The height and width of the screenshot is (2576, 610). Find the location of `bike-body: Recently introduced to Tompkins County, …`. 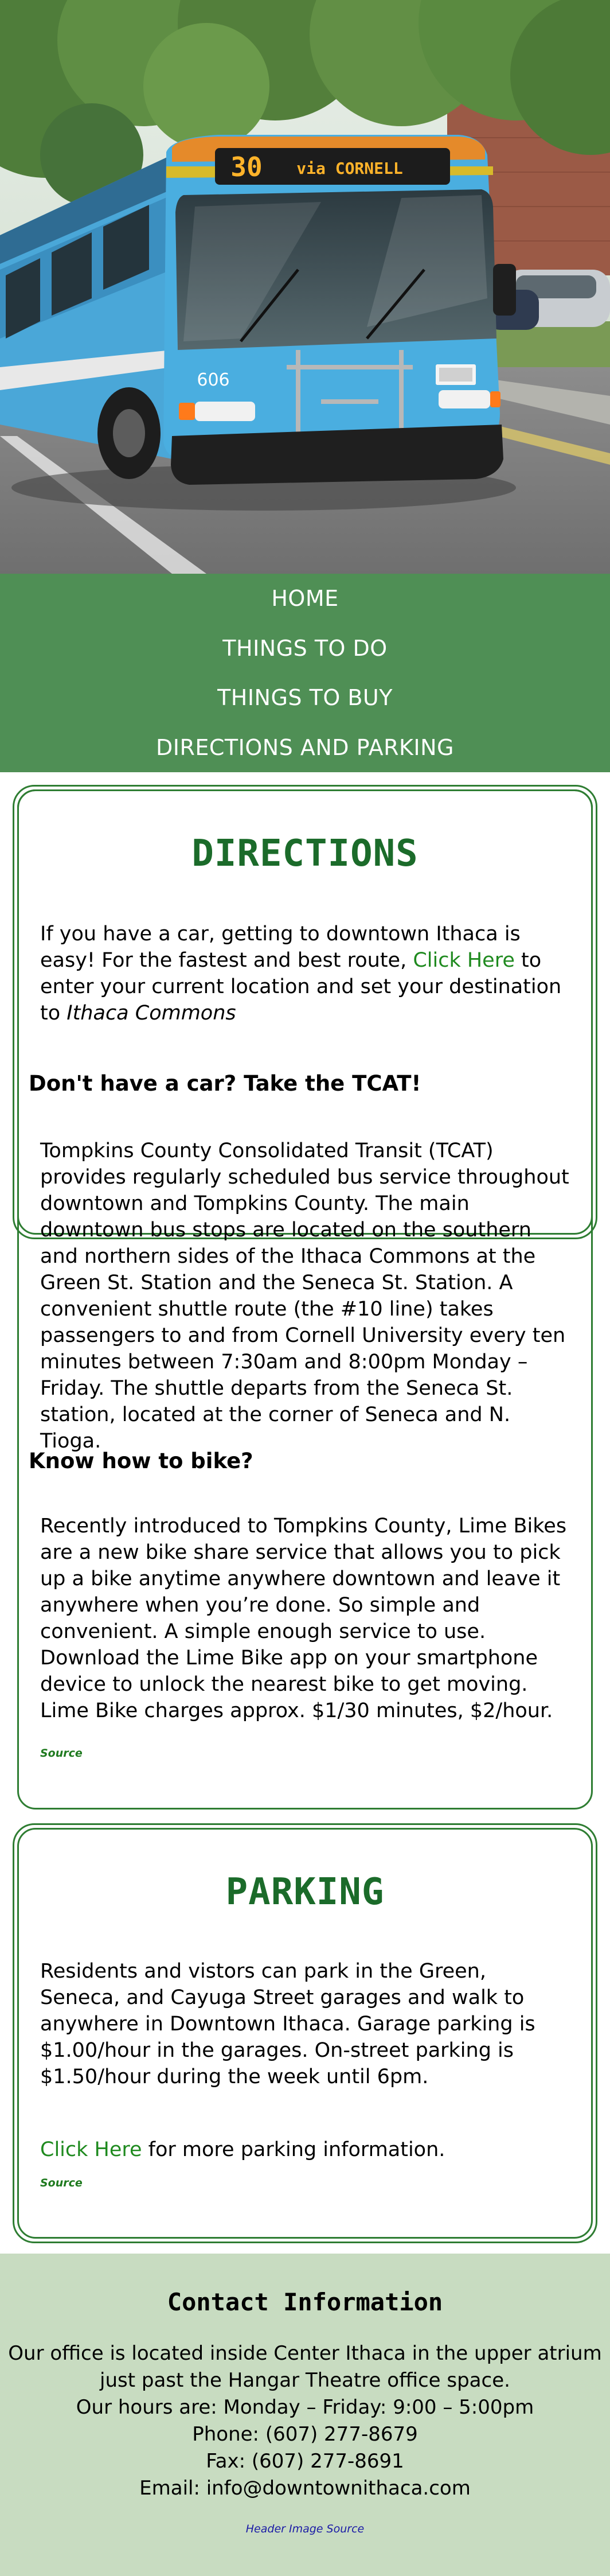

bike-body: Recently introduced to Tompkins County, … is located at coordinates (304, 1618).